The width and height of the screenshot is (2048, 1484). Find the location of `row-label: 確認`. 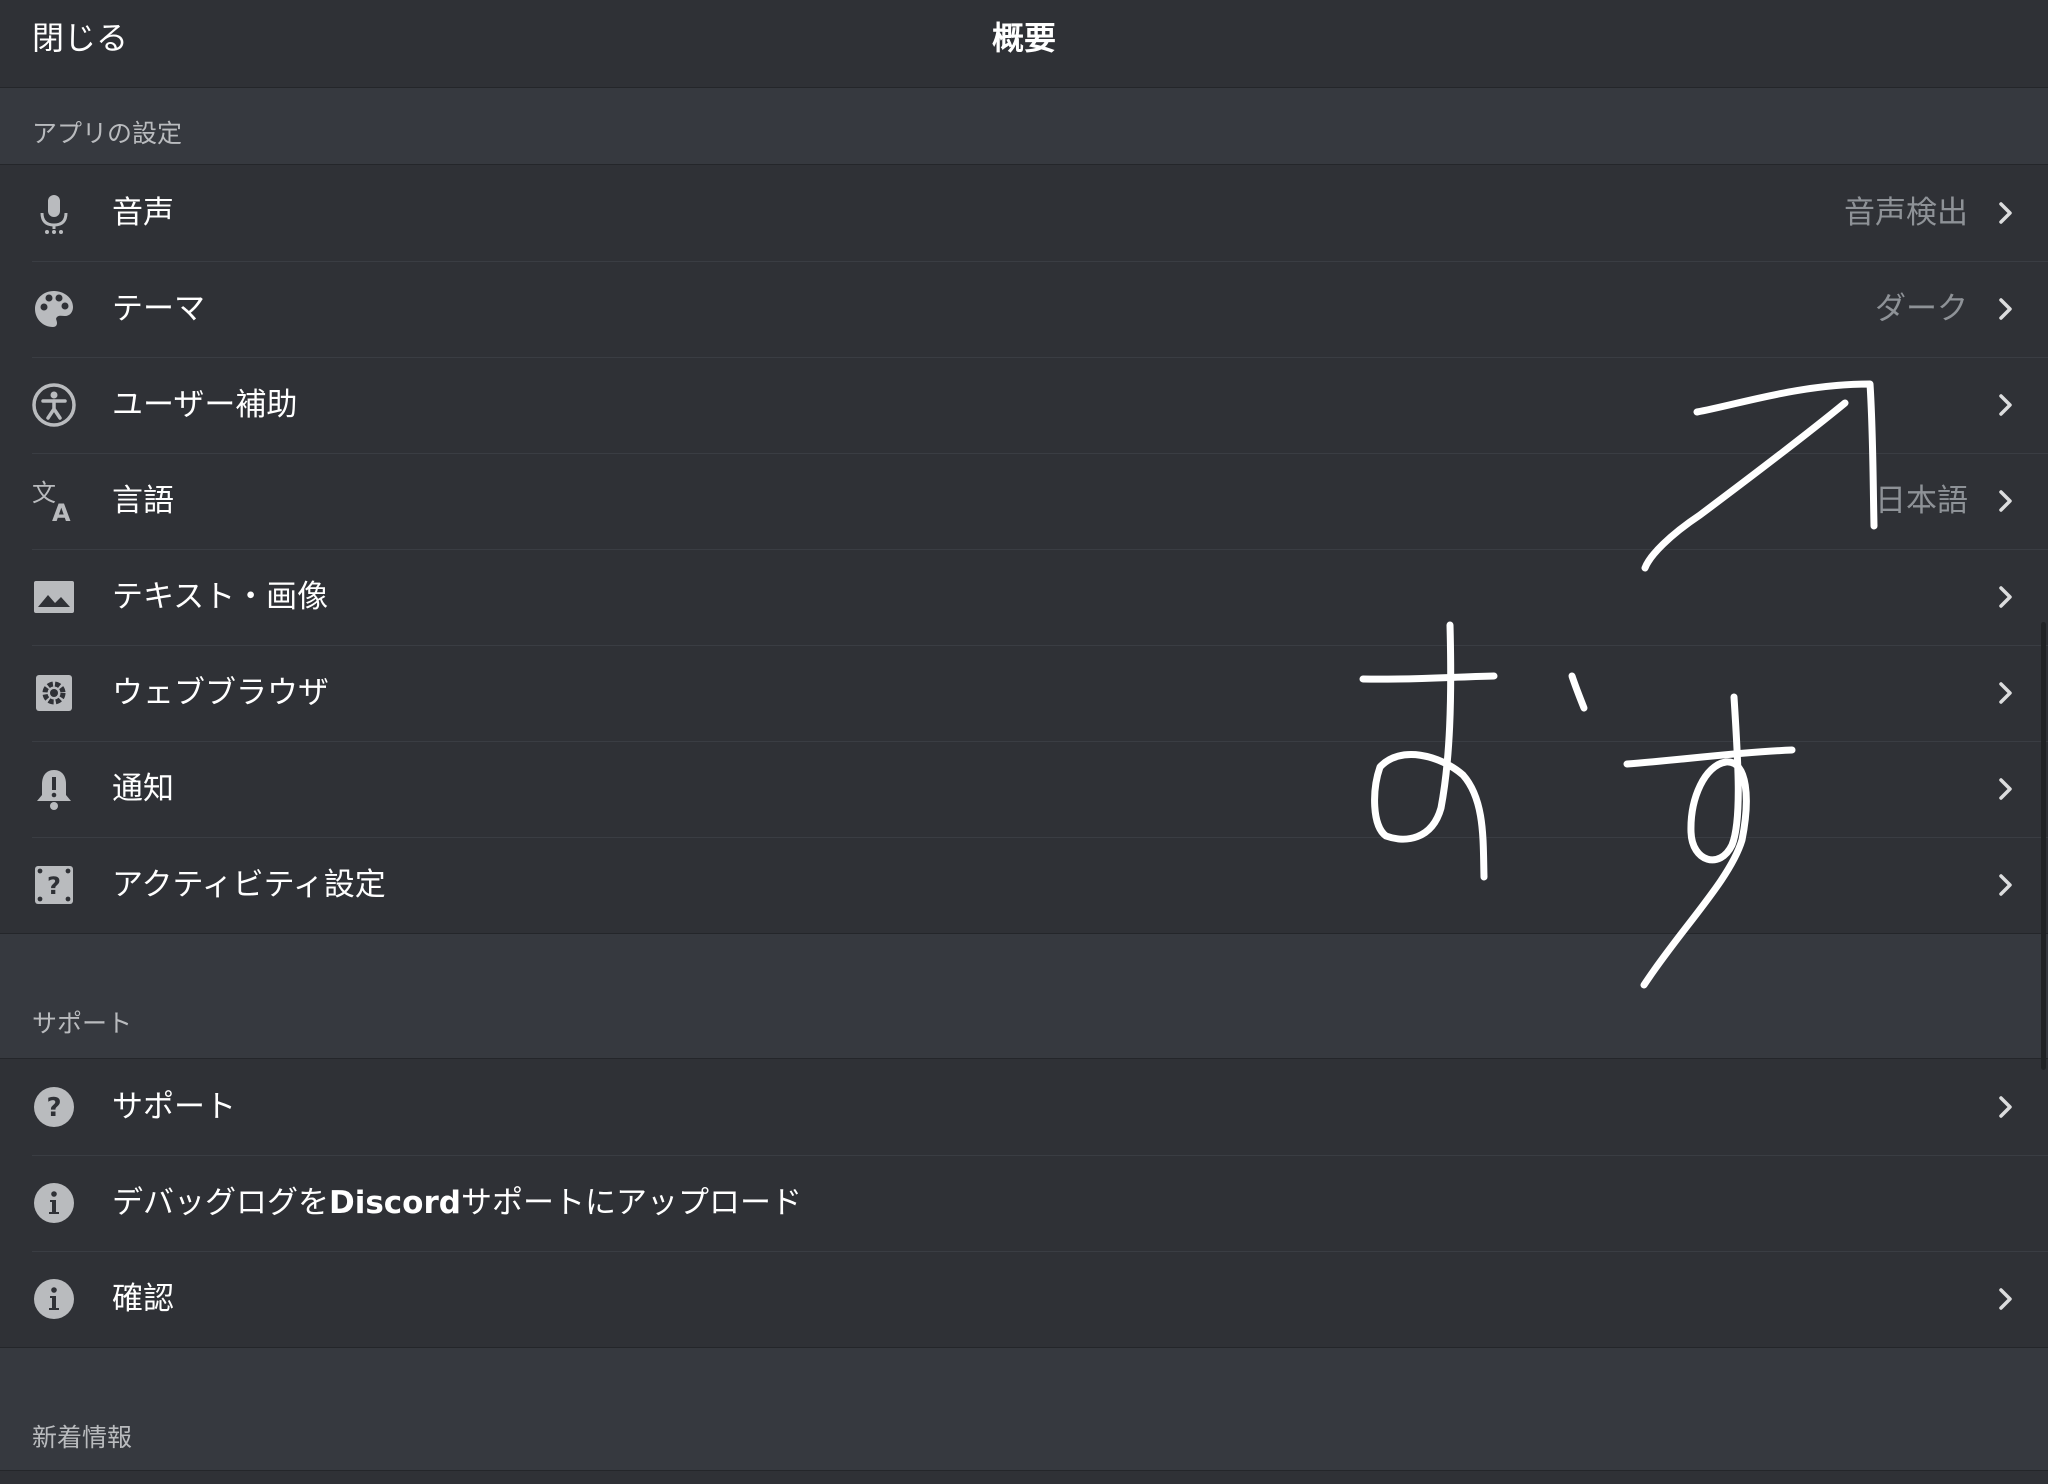

row-label: 確認 is located at coordinates (143, 1299).